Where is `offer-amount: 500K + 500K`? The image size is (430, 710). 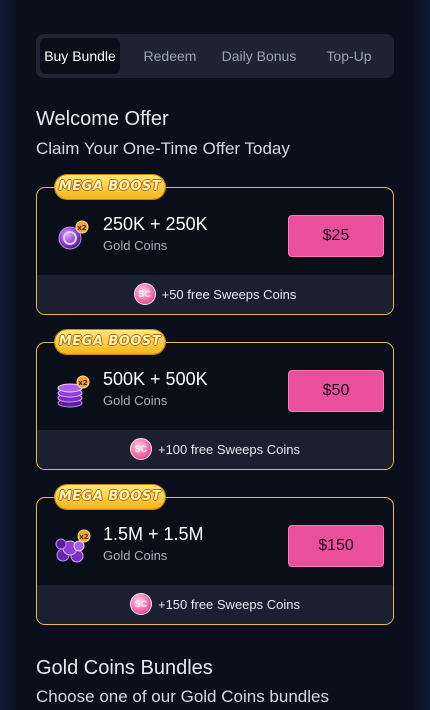 offer-amount: 500K + 500K is located at coordinates (155, 379).